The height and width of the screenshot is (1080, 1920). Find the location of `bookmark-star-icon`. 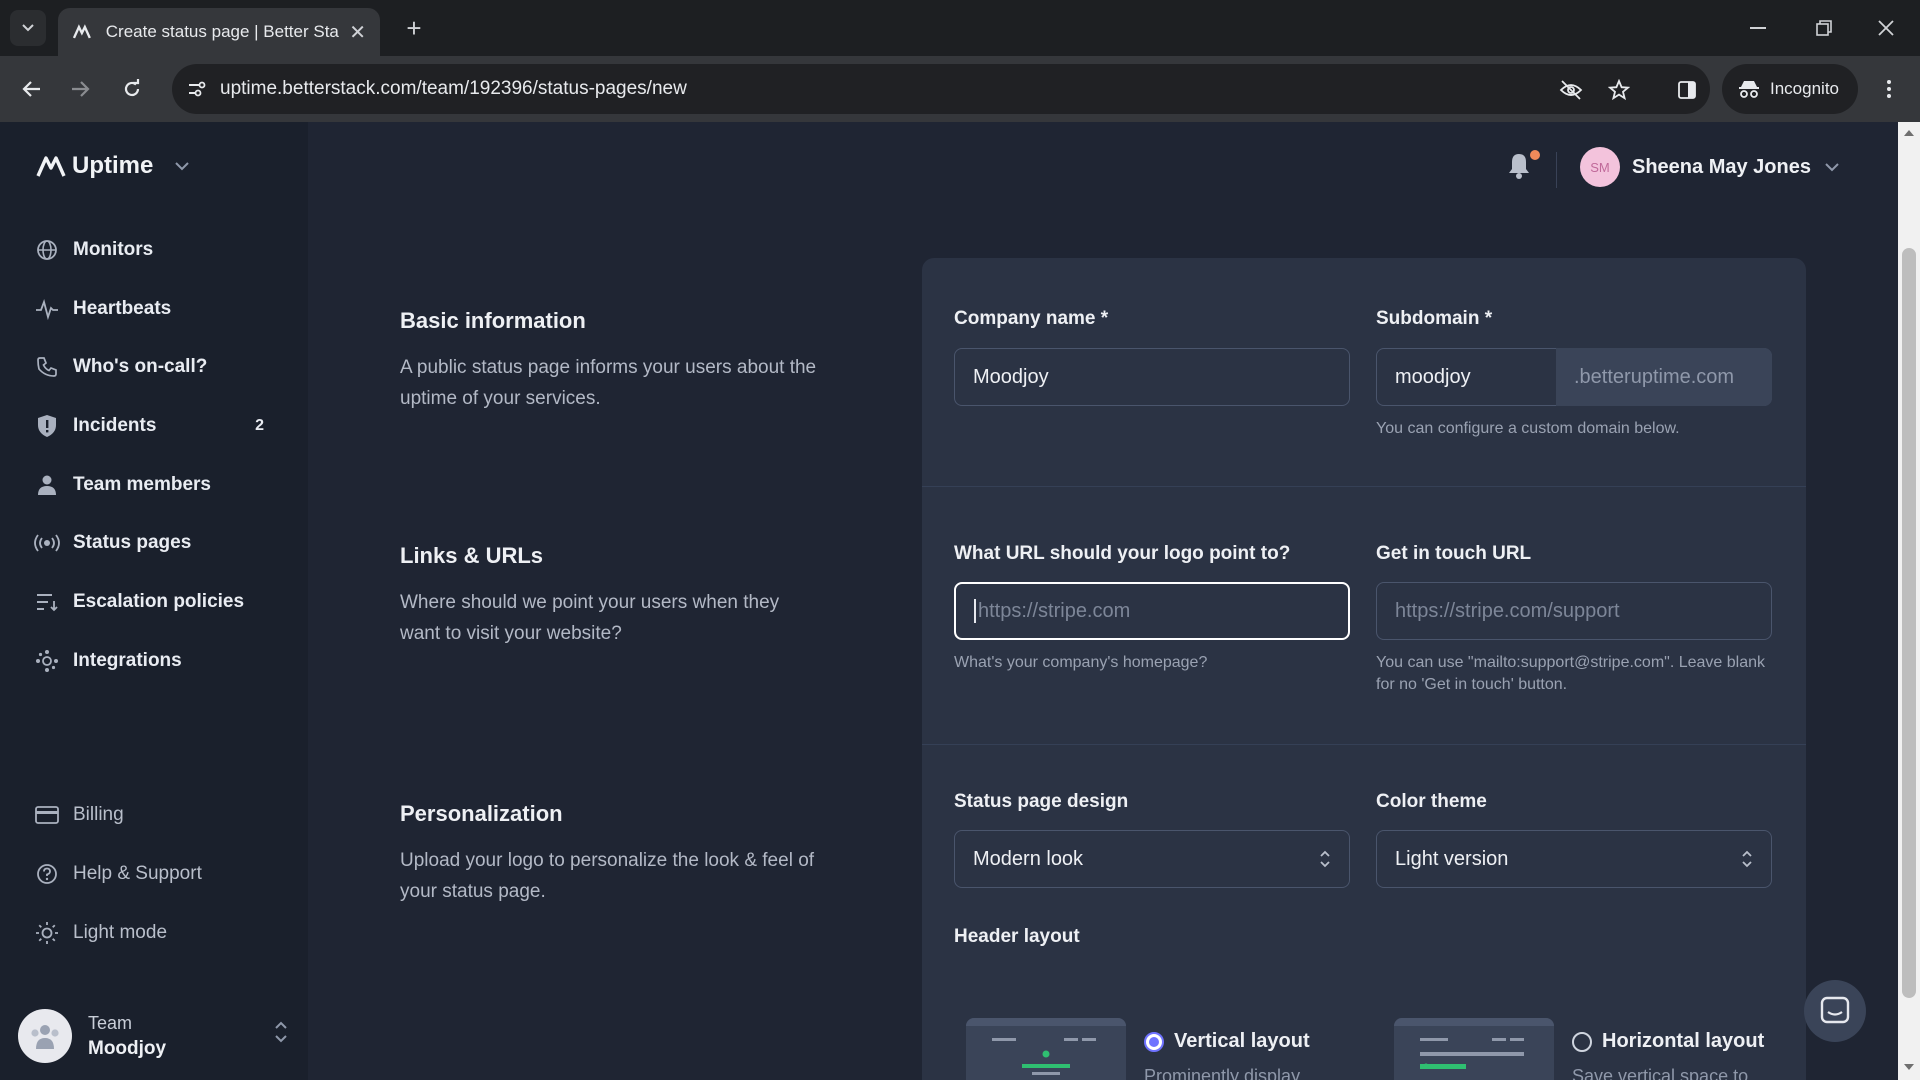

bookmark-star-icon is located at coordinates (1619, 90).